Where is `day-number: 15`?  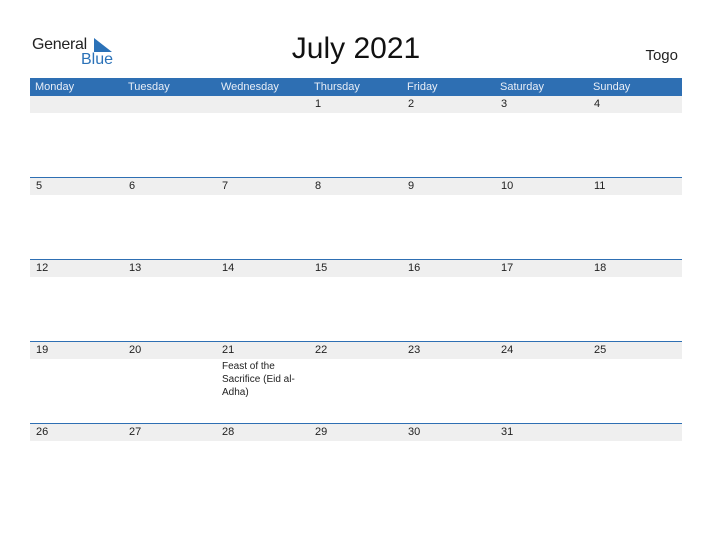
day-number: 15 is located at coordinates (321, 268).